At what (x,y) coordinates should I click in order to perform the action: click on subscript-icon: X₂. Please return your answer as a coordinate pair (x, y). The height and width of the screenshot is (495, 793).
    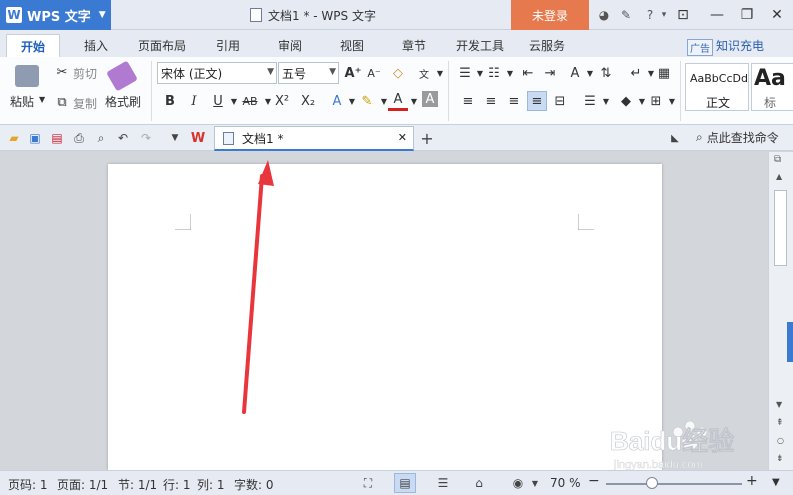
    Looking at the image, I should click on (308, 101).